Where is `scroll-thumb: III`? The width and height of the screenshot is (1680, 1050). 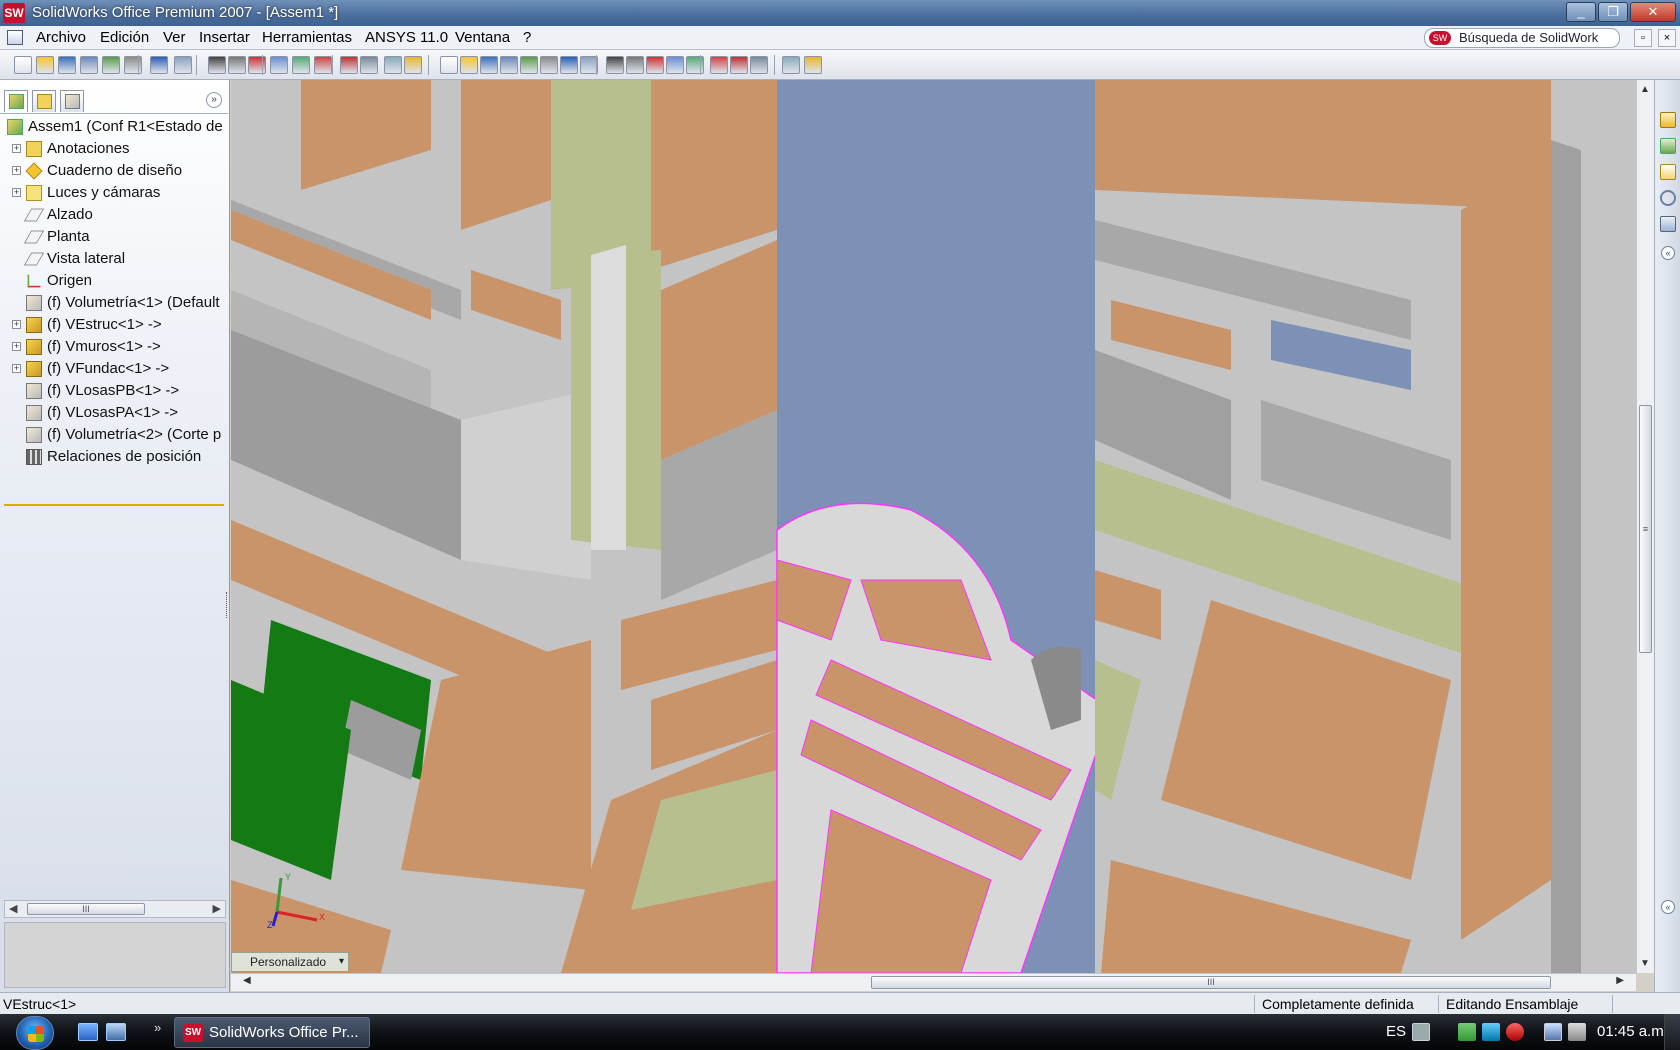 scroll-thumb: III is located at coordinates (86, 909).